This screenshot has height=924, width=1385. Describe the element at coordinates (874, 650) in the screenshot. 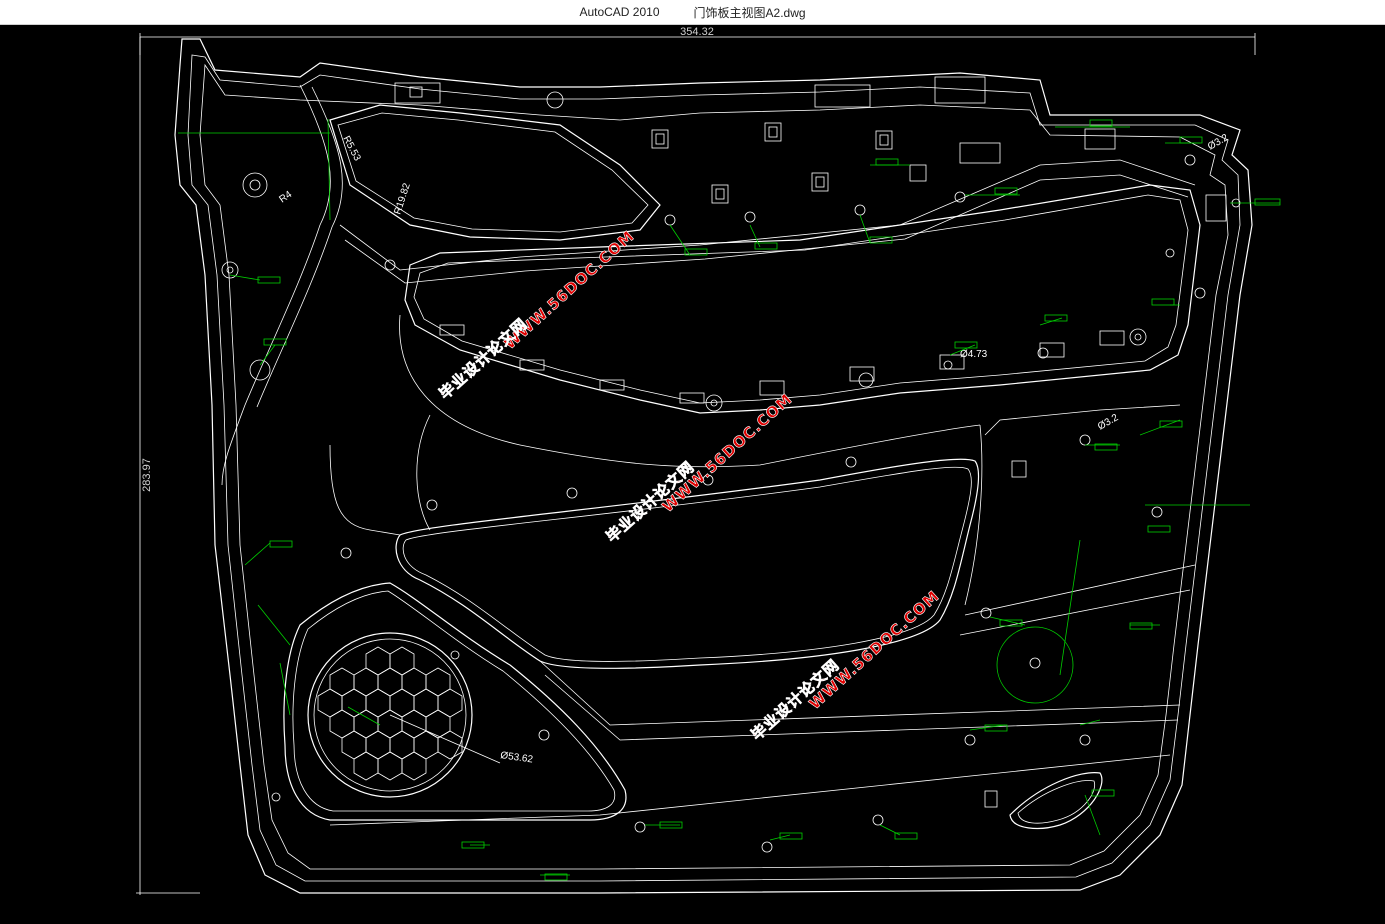

I see `watermark-url-3: WWW.56DOC.COM` at that location.